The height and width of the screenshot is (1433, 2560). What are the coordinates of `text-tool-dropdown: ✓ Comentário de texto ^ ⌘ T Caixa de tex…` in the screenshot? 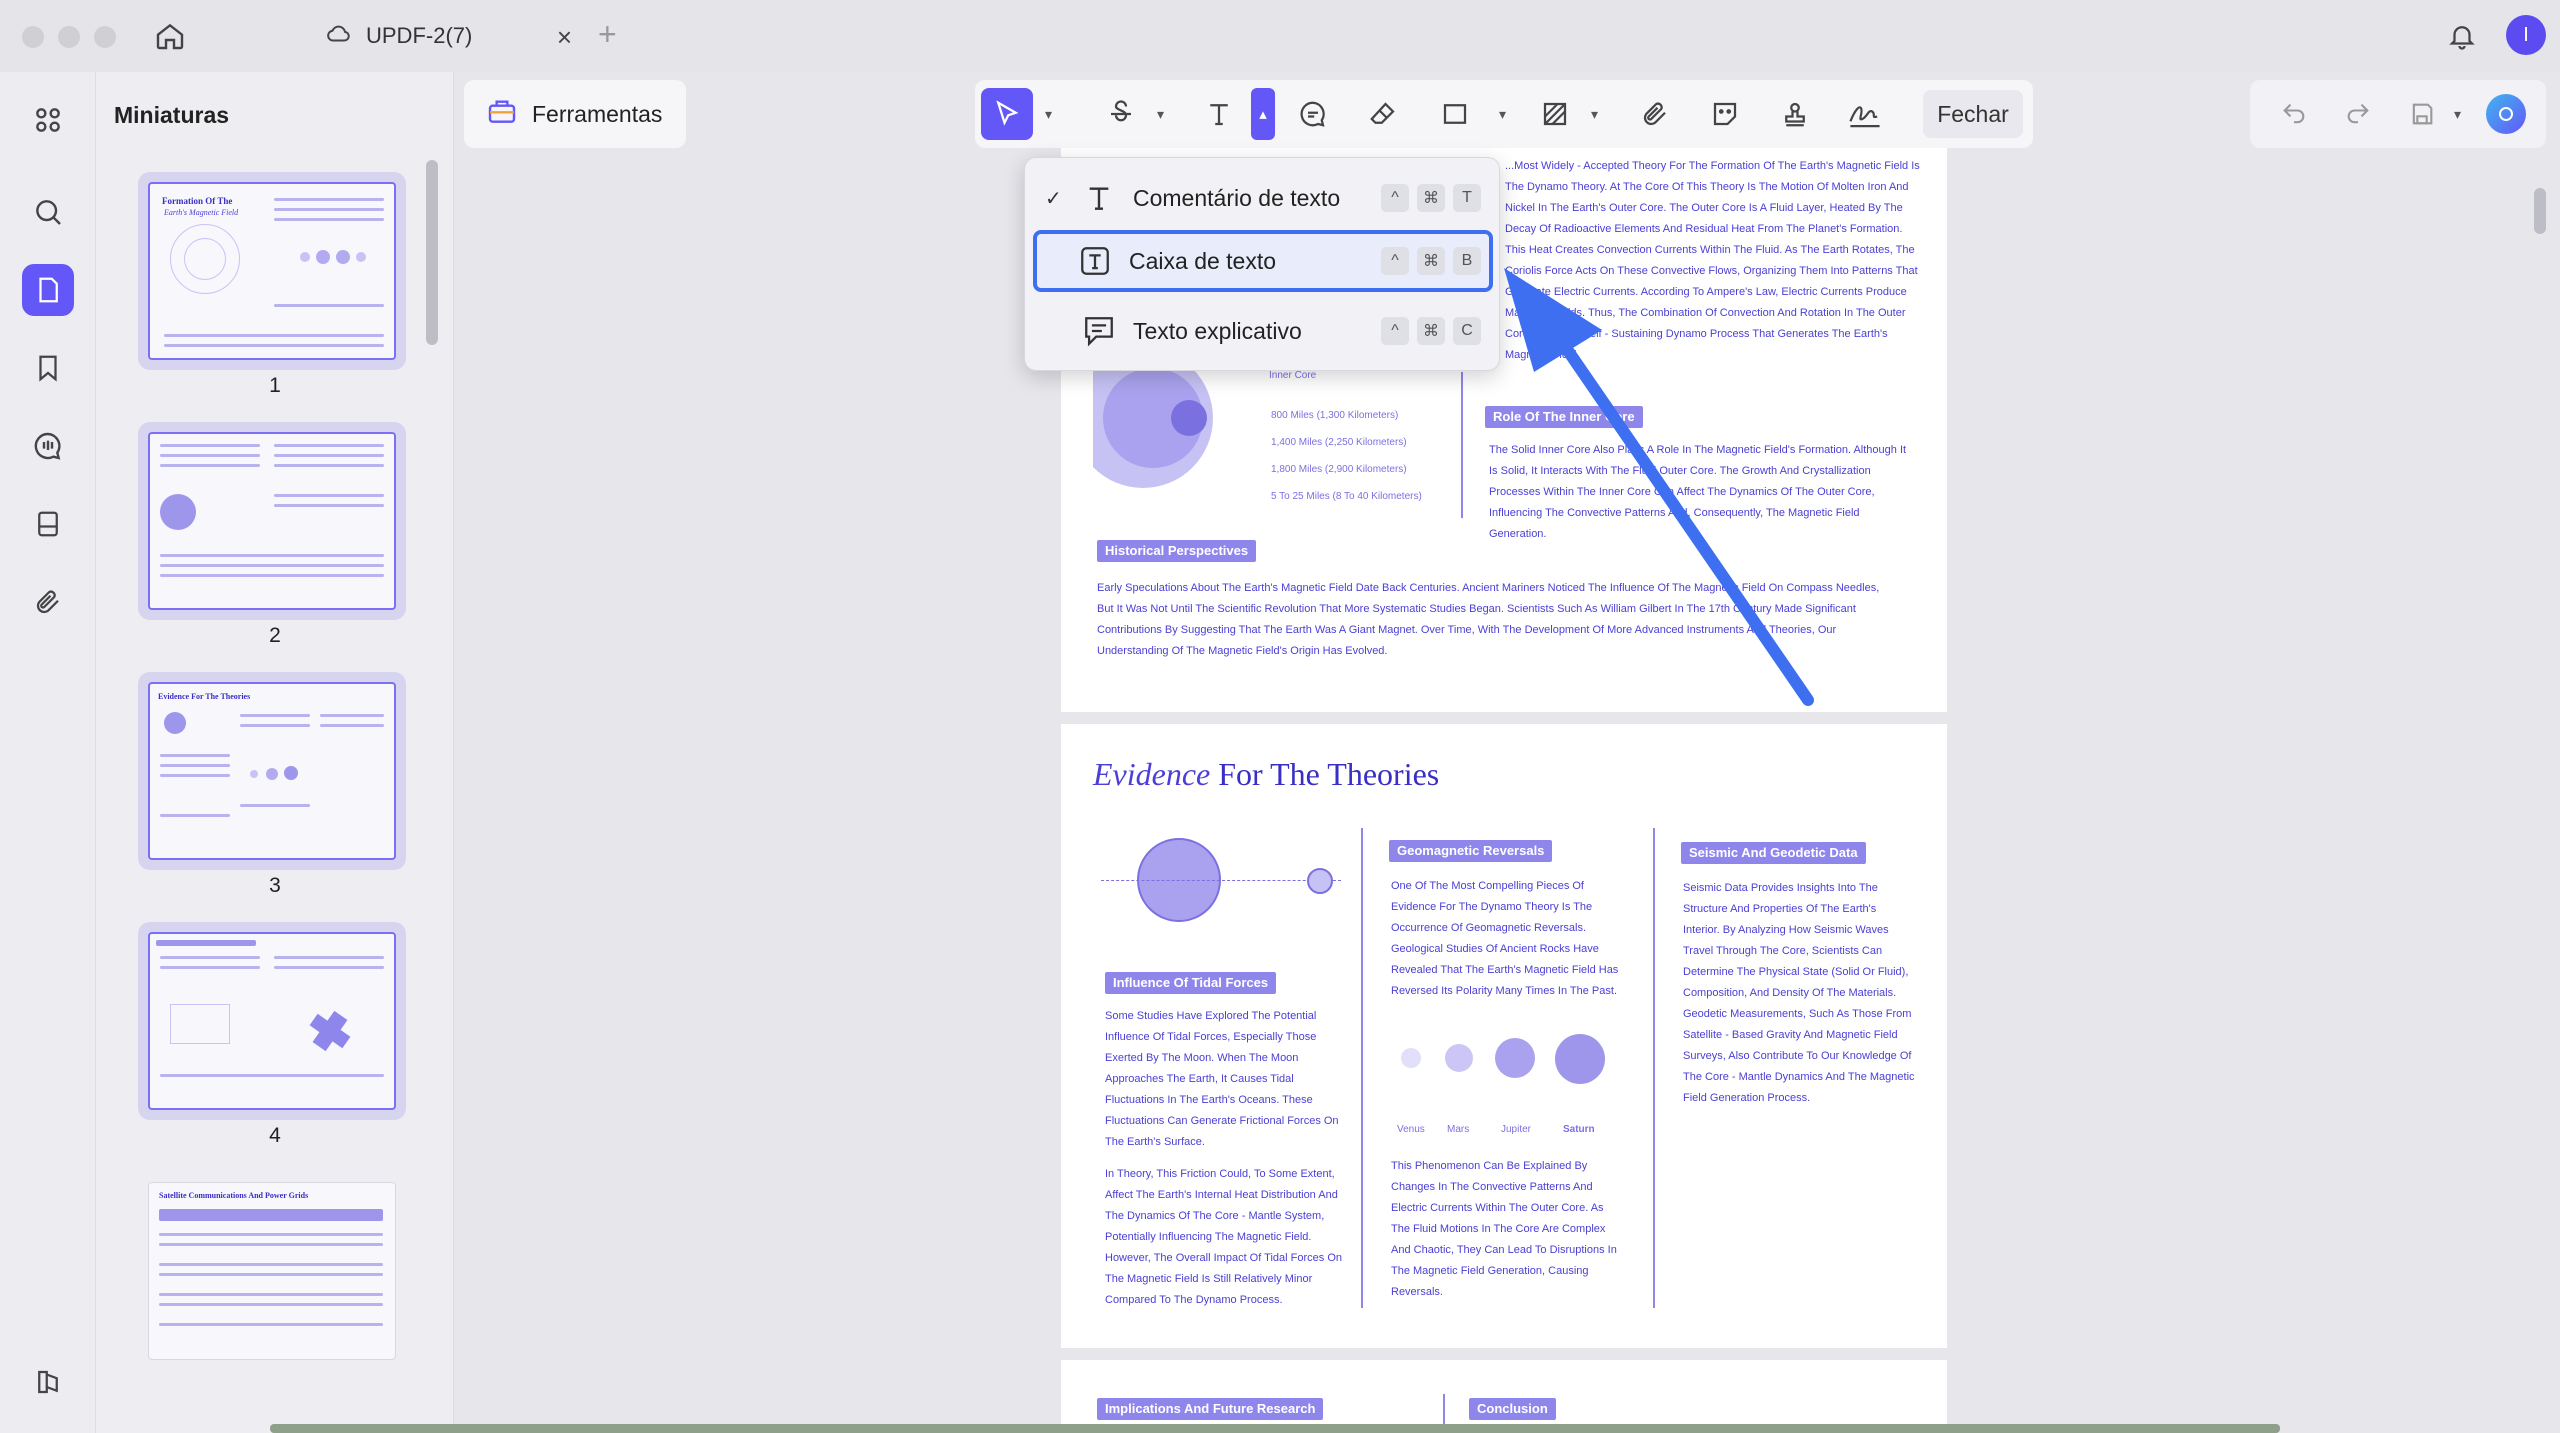 It's located at (1262, 264).